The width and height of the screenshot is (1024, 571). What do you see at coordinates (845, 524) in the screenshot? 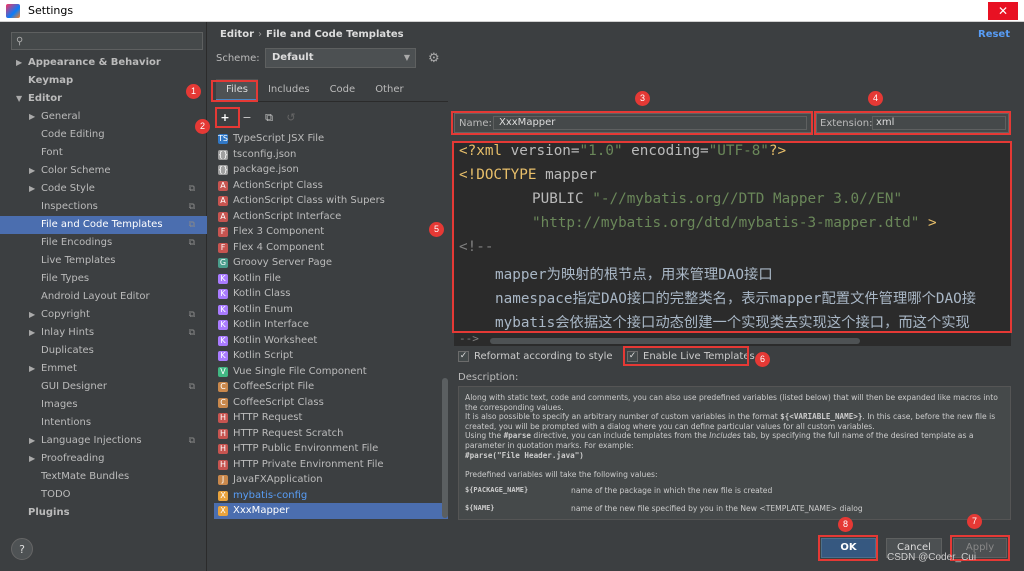
I see `annotation-badge: 8` at bounding box center [845, 524].